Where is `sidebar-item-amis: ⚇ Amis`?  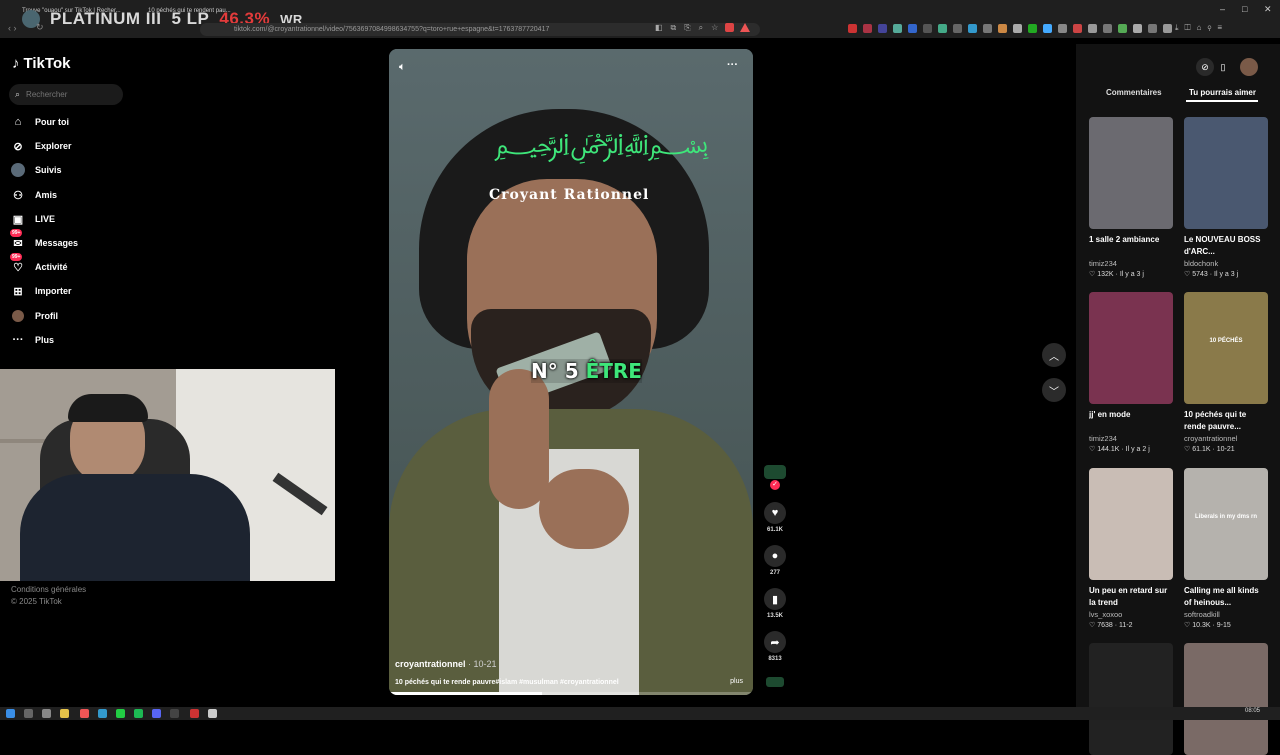 sidebar-item-amis: ⚇ Amis is located at coordinates (34, 195).